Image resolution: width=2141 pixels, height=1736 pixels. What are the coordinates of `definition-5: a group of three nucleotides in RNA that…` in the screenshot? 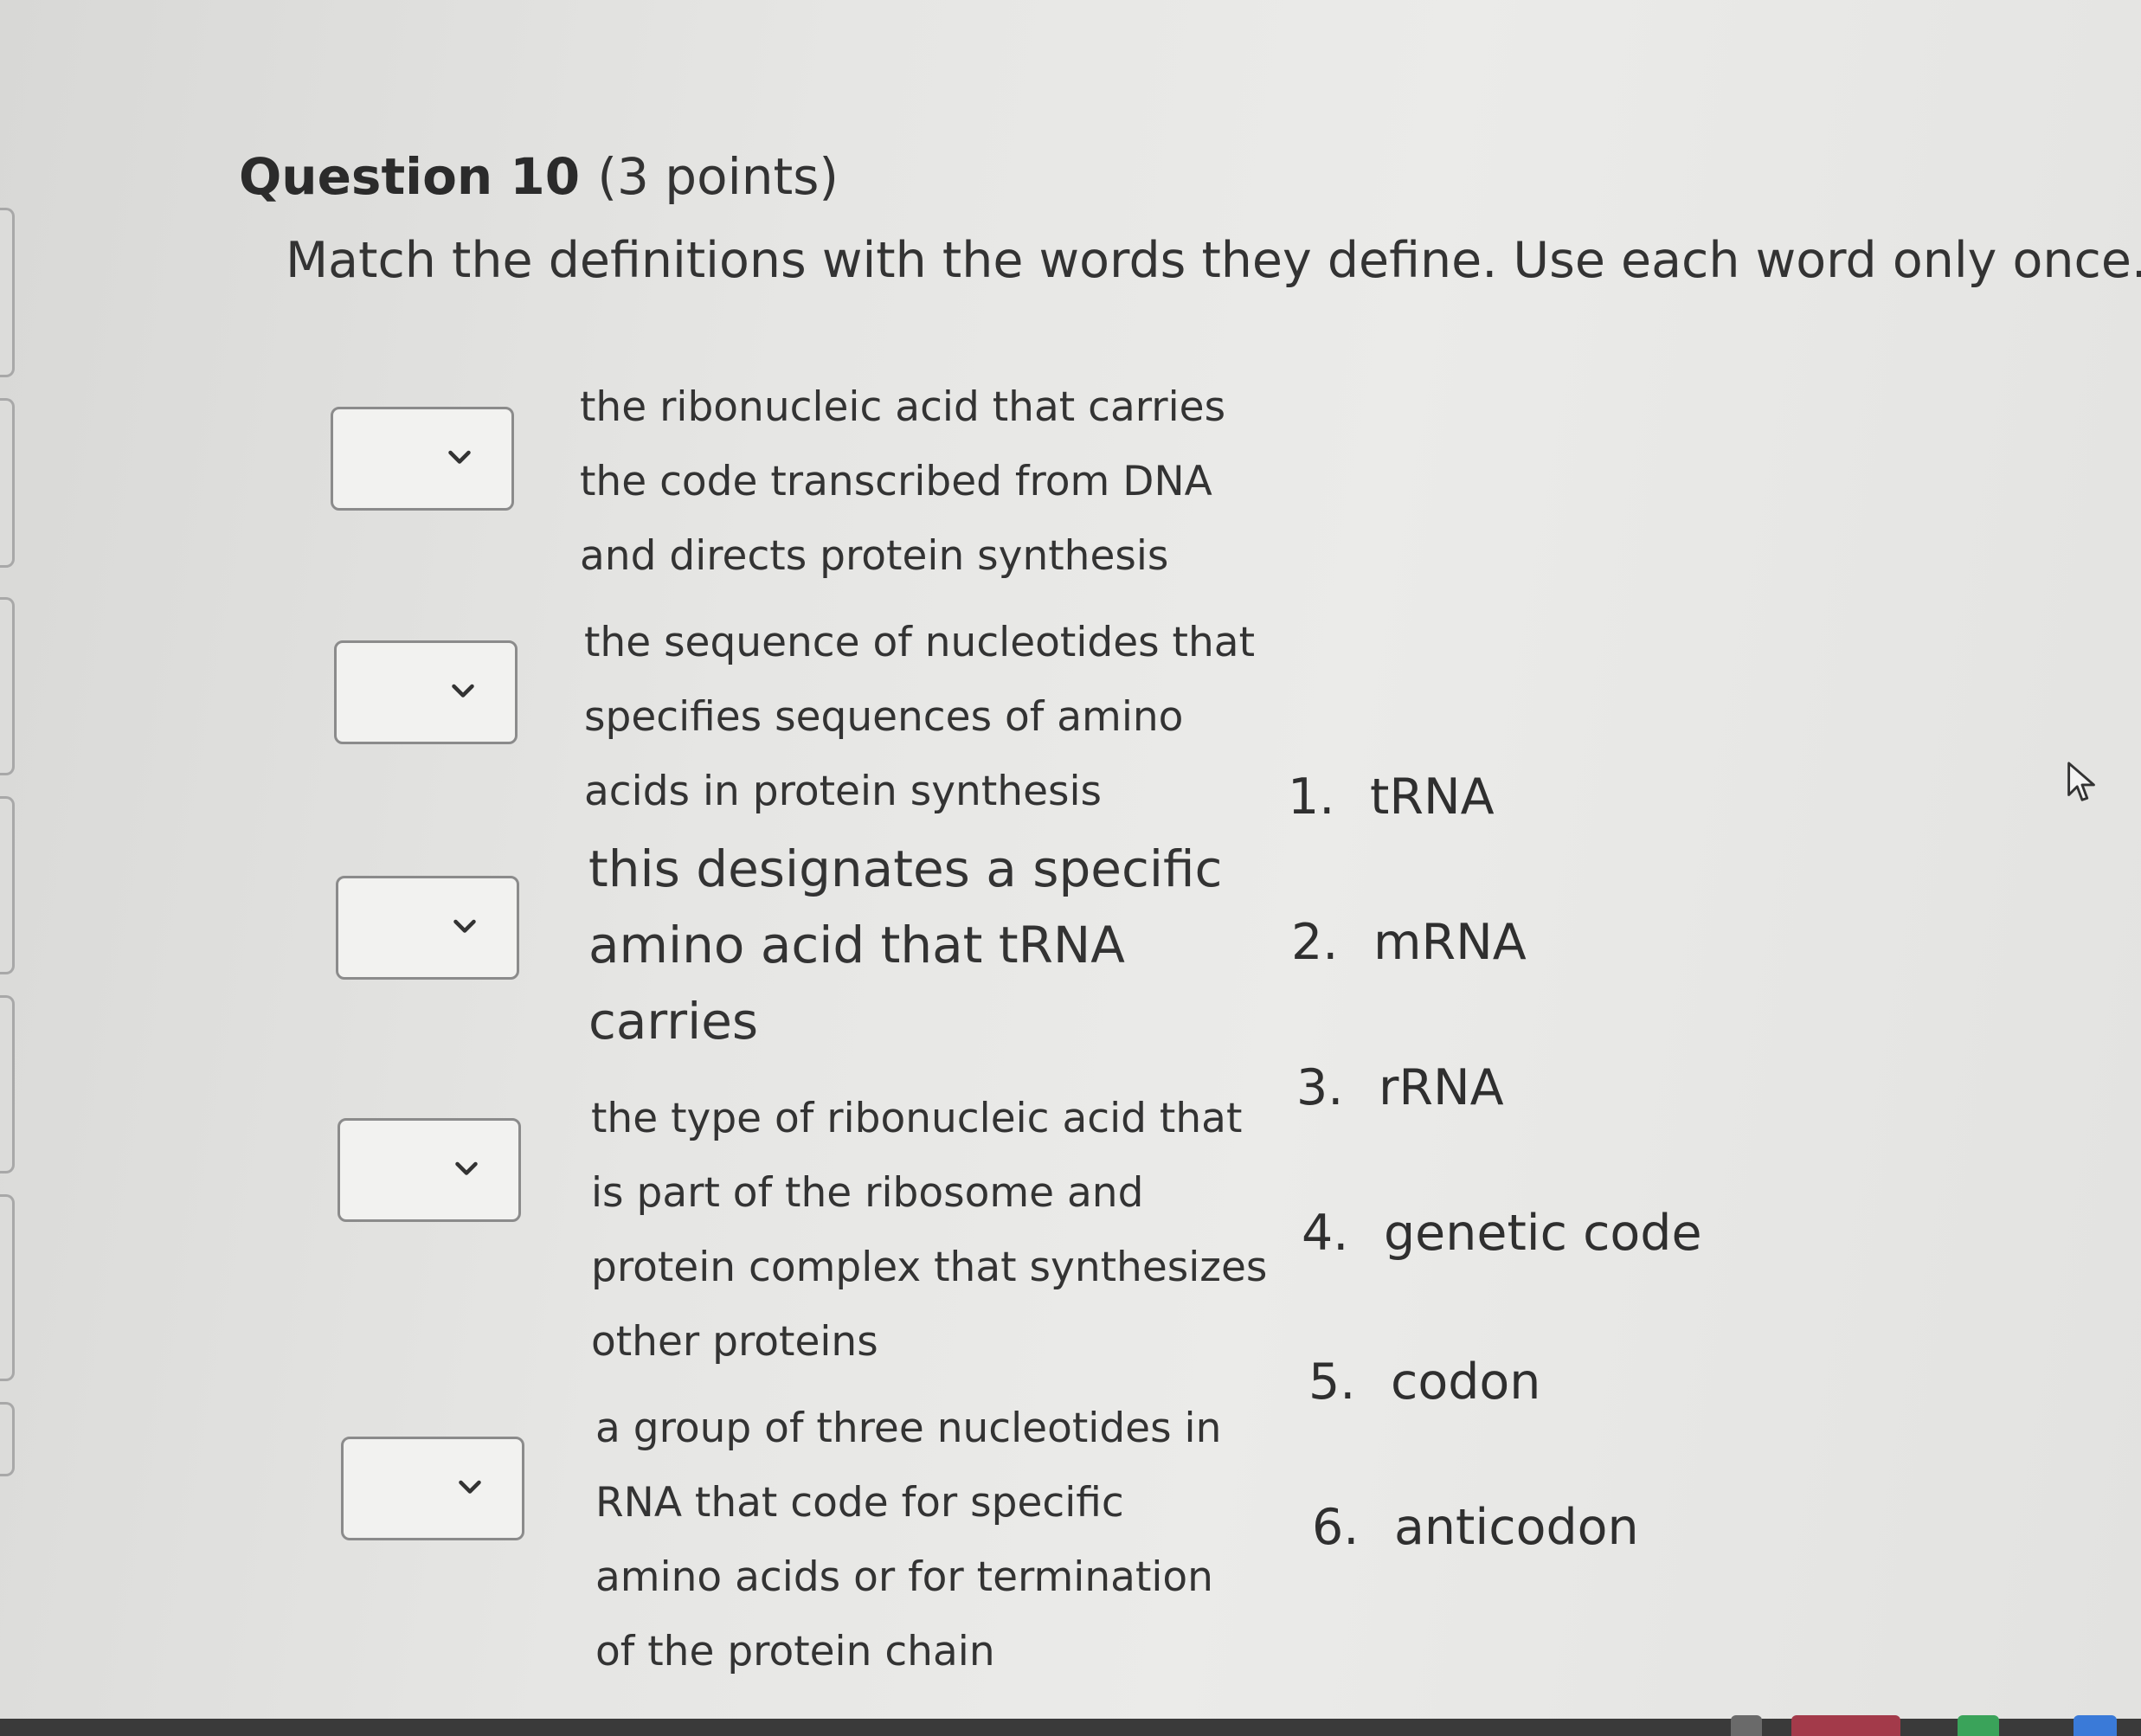 It's located at (908, 1541).